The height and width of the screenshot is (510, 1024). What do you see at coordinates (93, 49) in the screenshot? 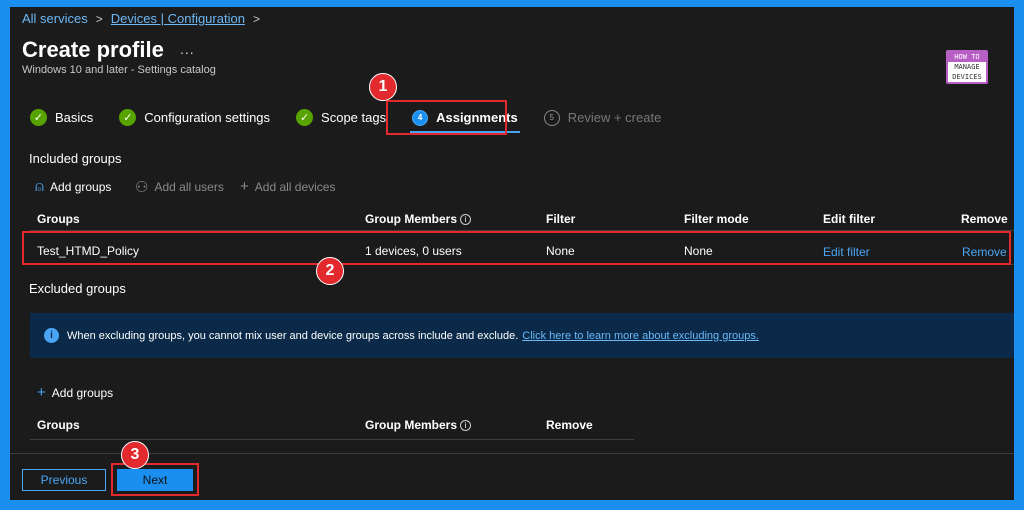
I see `page-title: Create profile` at bounding box center [93, 49].